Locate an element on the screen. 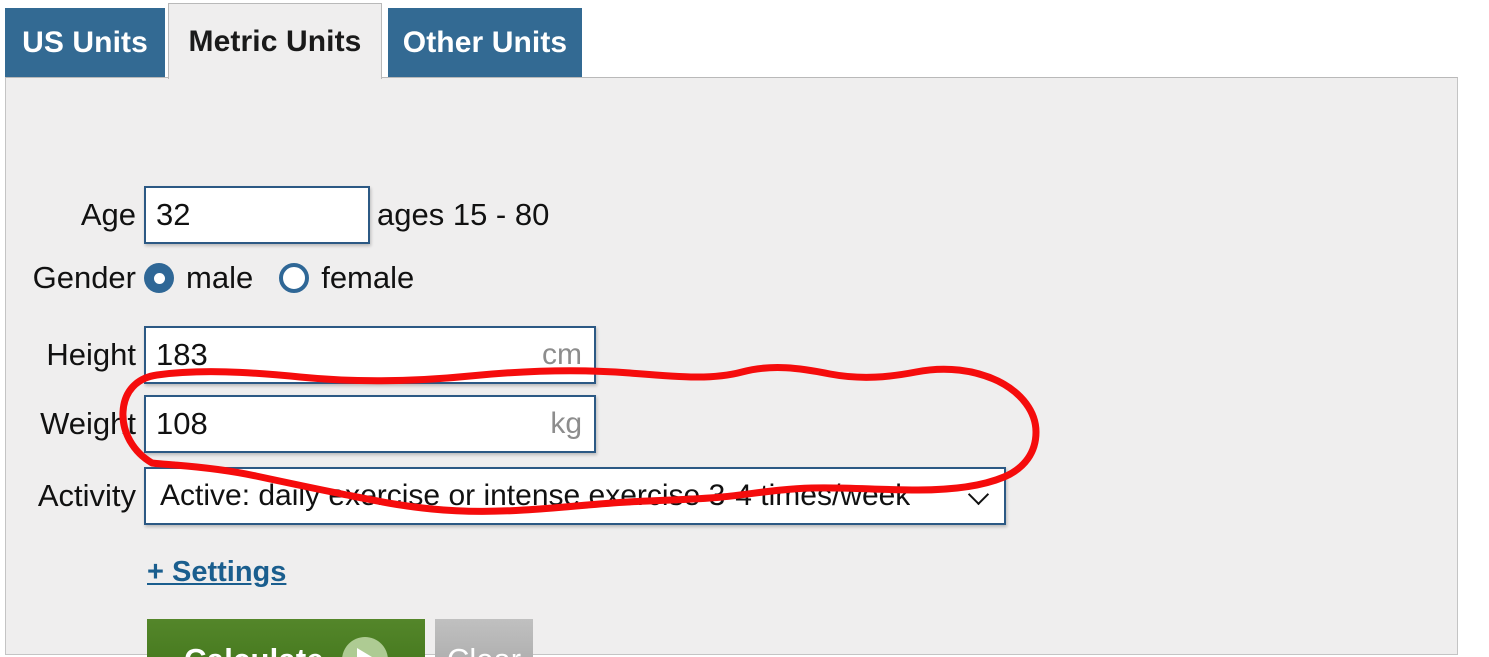 Image resolution: width=1489 pixels, height=657 pixels. height-label: Height is located at coordinates (91, 354).